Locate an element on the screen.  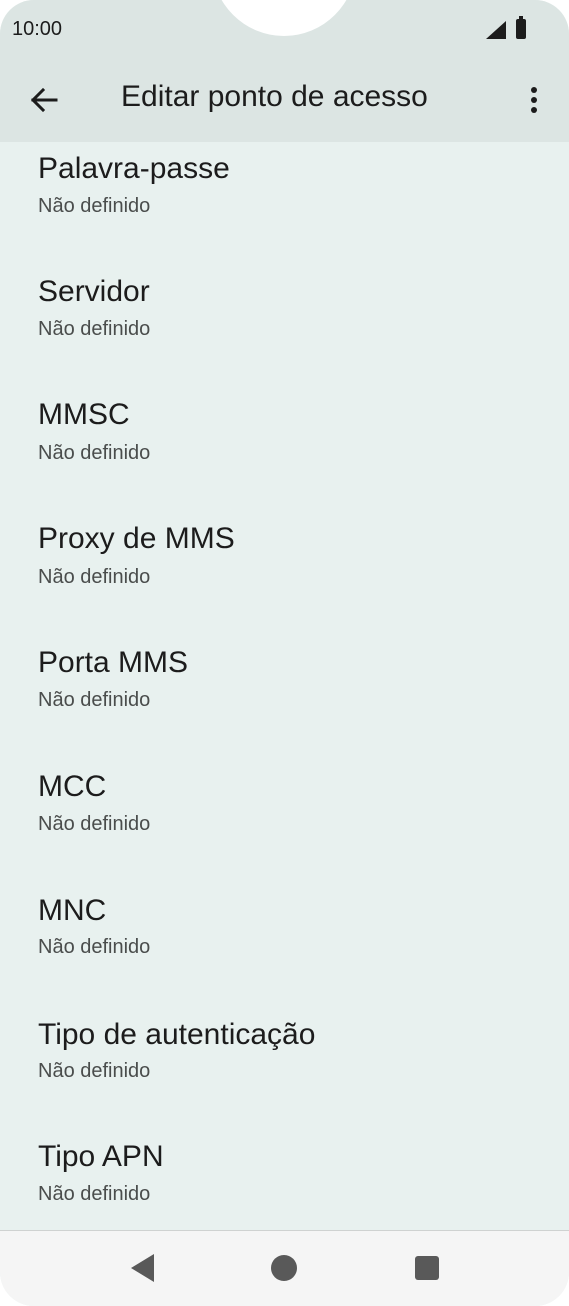
setting-item-password: Palavra-passe Não definido is located at coordinates (284, 202).